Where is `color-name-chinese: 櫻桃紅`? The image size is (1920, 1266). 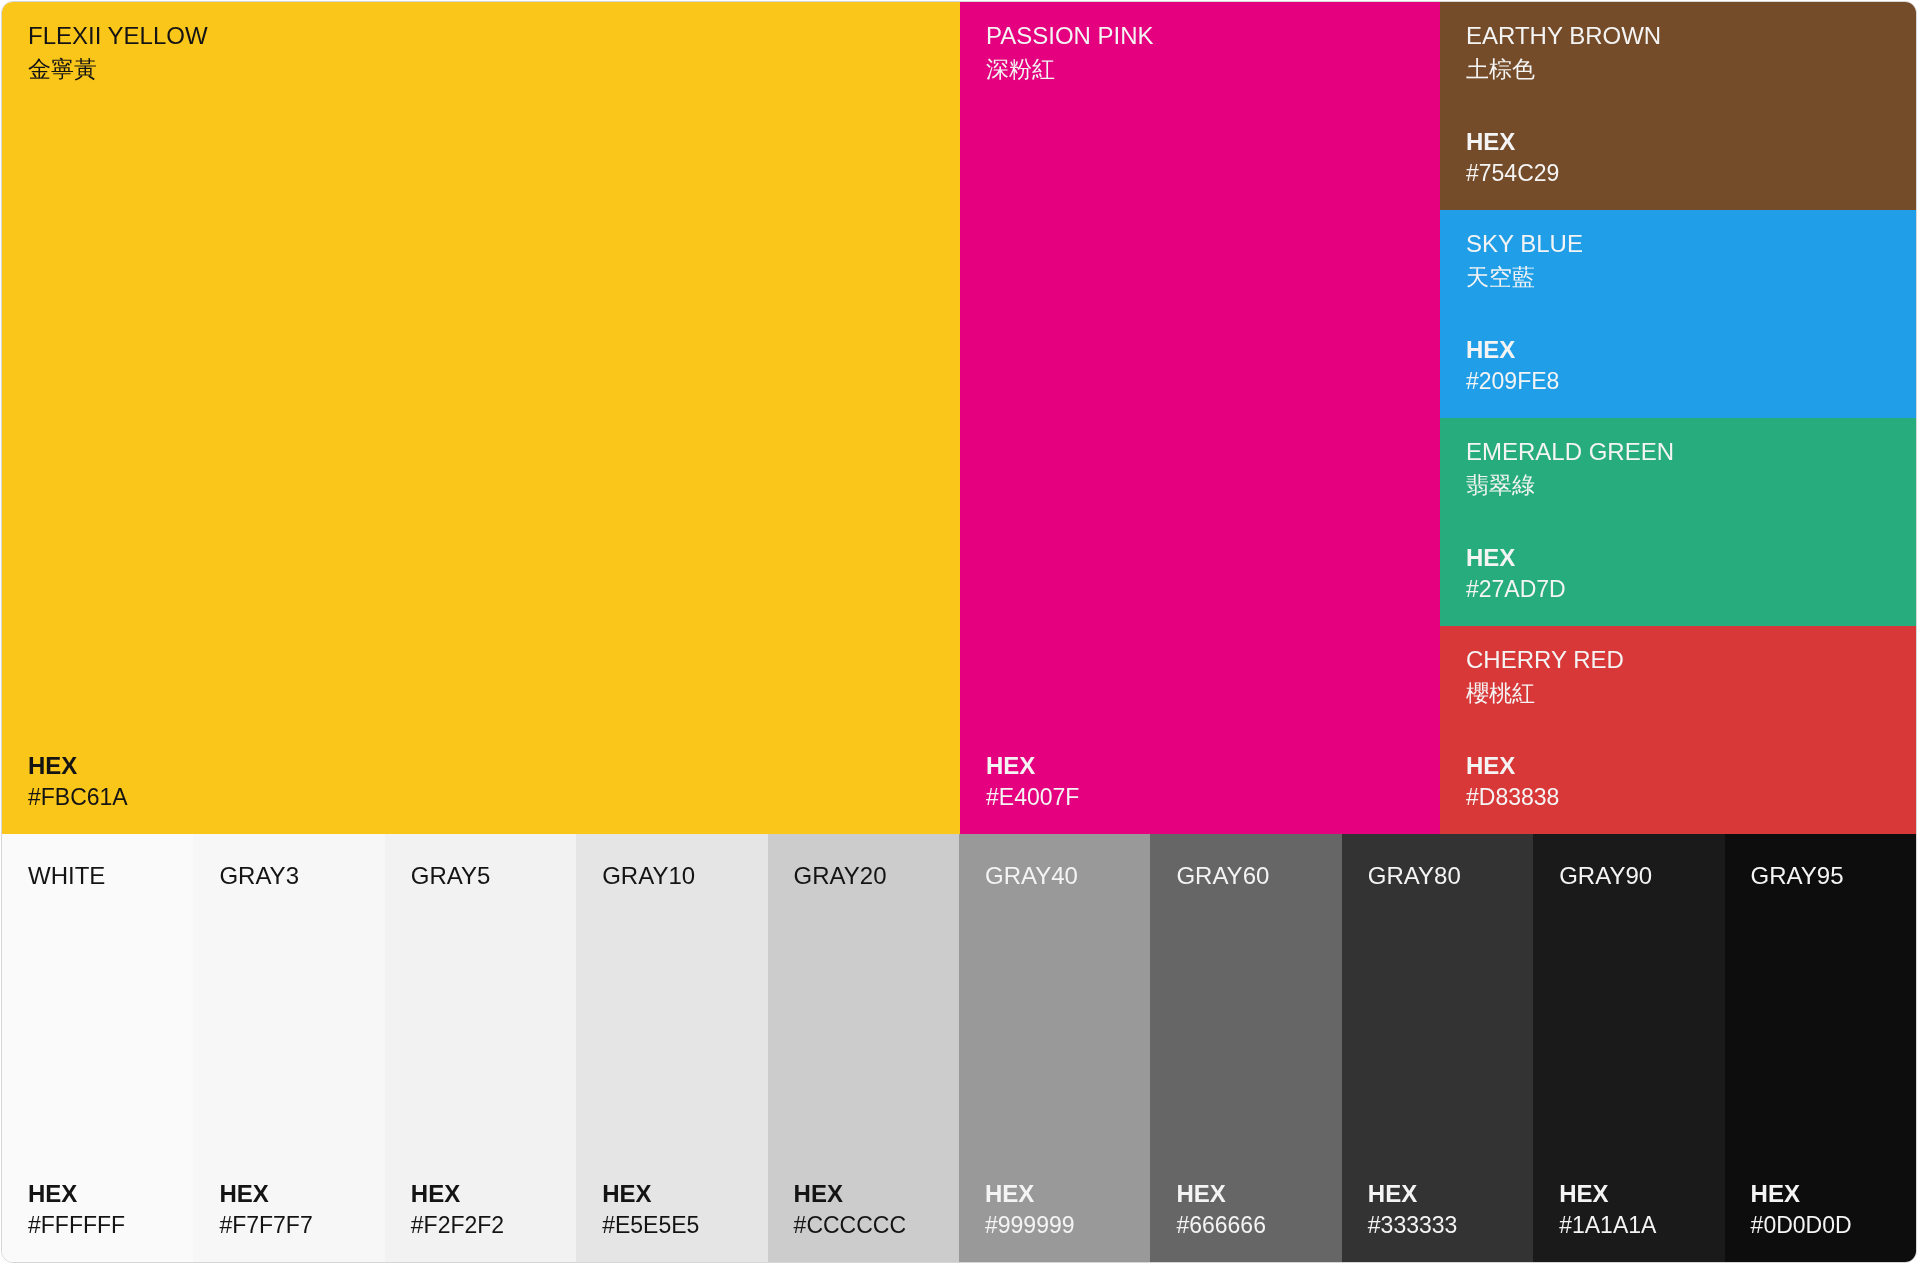
color-name-chinese: 櫻桃紅 is located at coordinates (1500, 693).